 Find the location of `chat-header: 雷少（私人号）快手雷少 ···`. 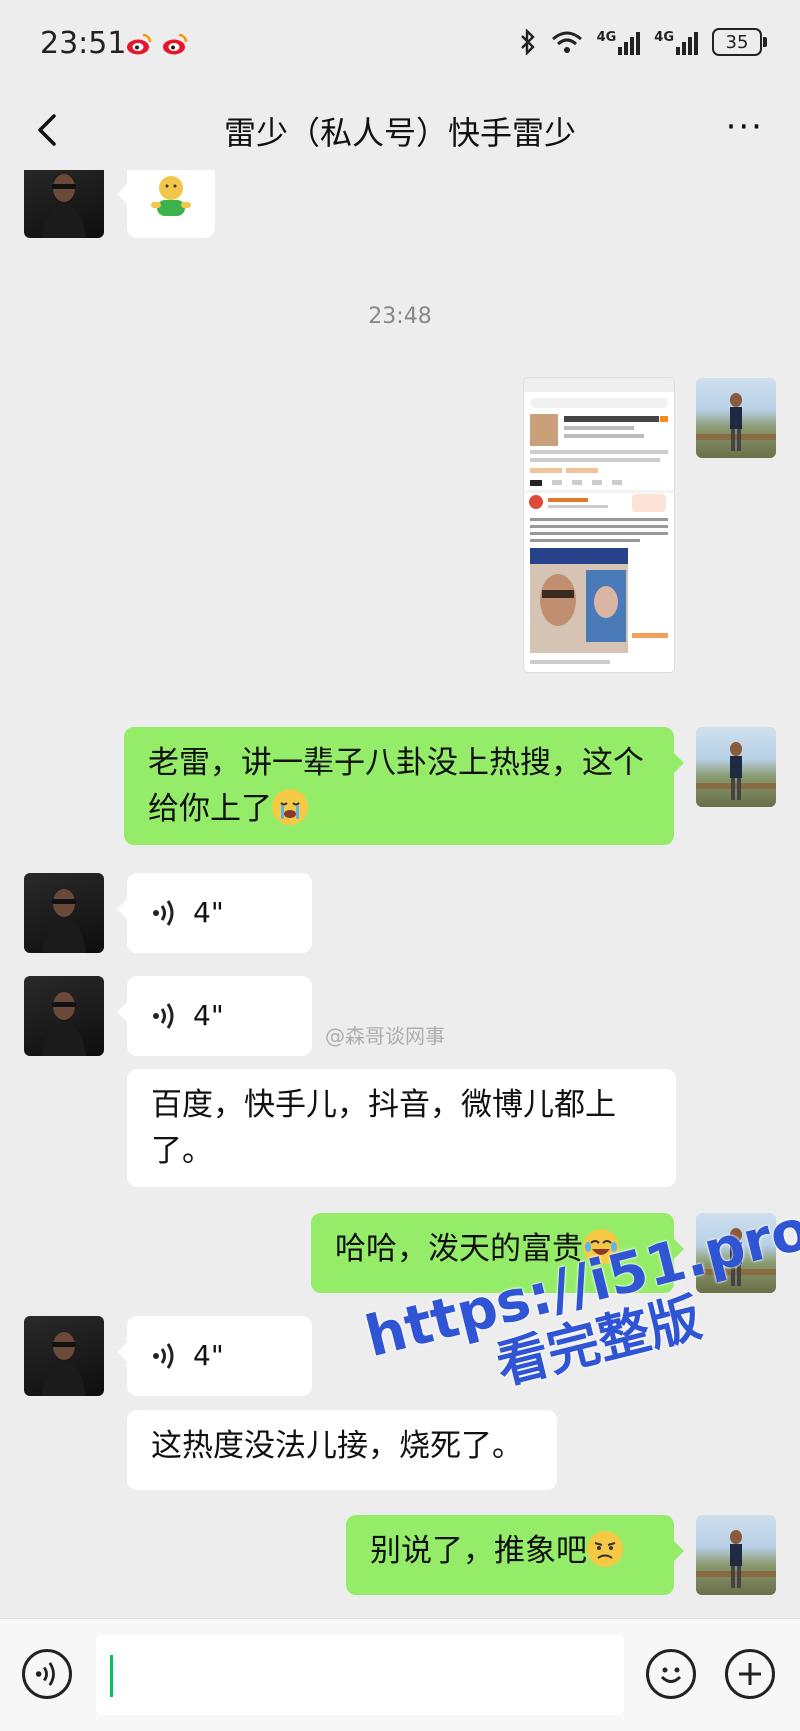

chat-header: 雷少（私人号）快手雷少 ··· is located at coordinates (400, 131).